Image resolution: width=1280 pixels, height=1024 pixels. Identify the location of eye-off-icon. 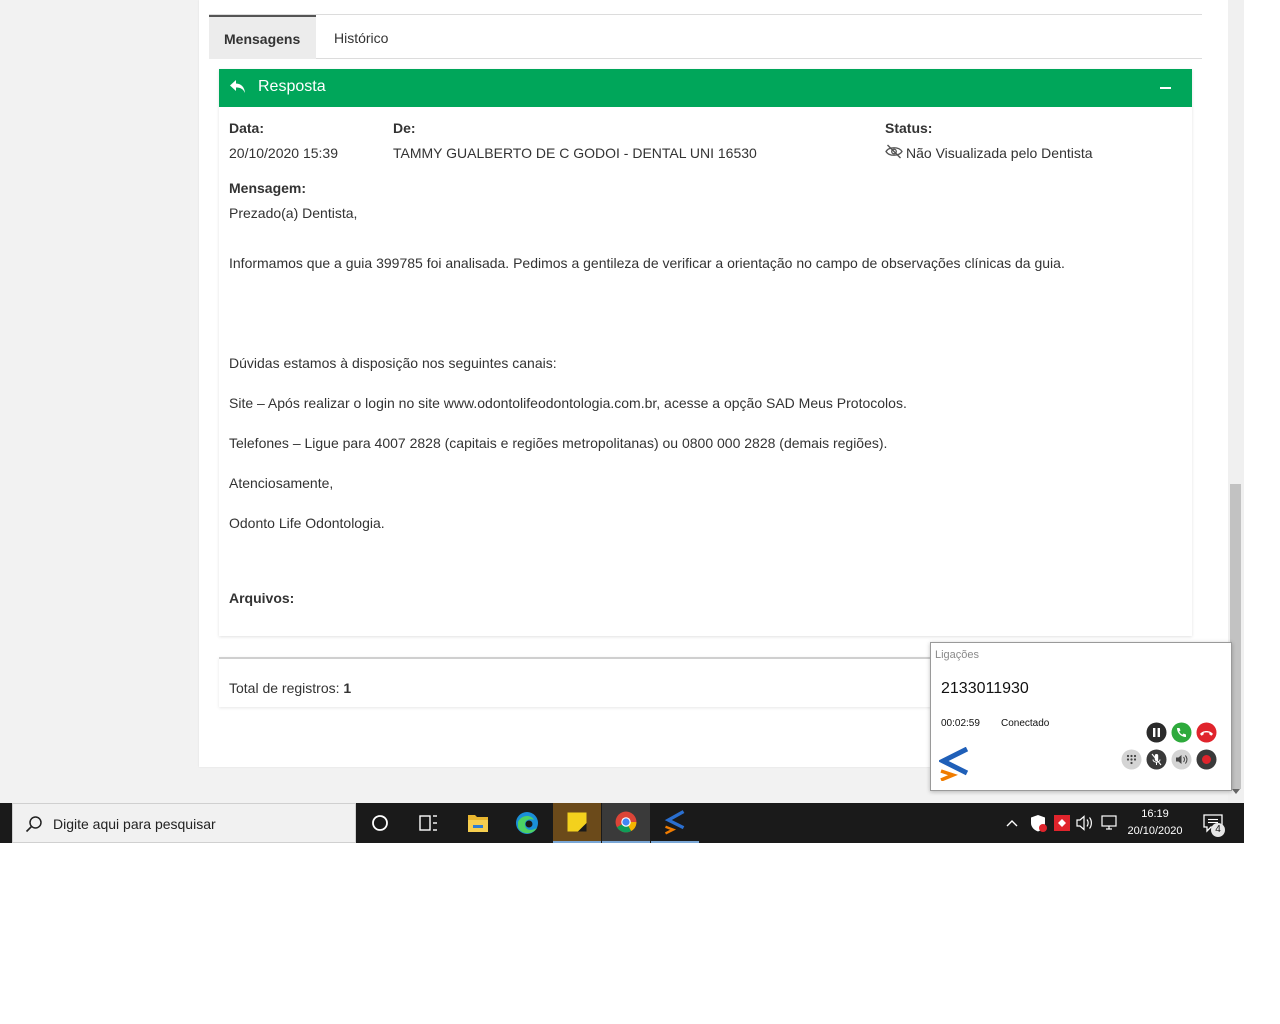
(894, 151).